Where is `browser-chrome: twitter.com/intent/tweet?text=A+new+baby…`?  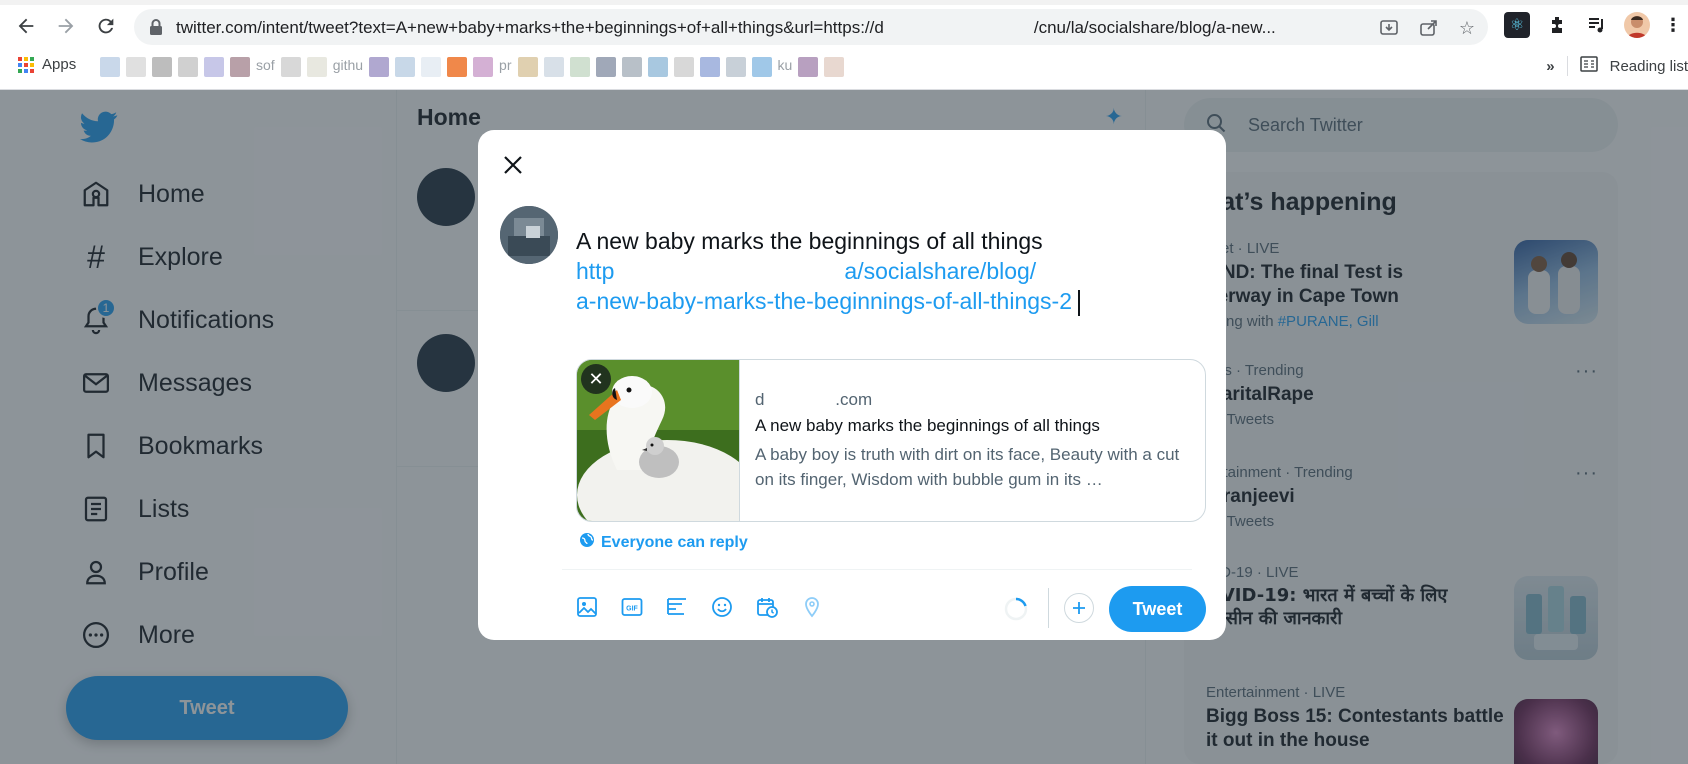
browser-chrome: twitter.com/intent/tweet?text=A+new+baby… is located at coordinates (844, 45).